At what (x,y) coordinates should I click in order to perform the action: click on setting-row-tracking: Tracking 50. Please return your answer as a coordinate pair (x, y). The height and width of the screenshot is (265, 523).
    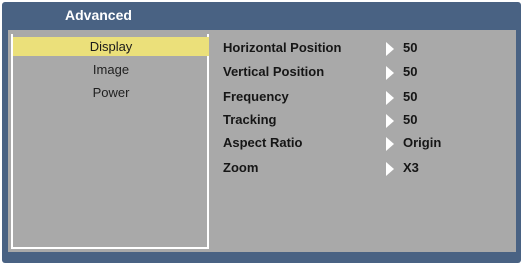
    Looking at the image, I should click on (364, 120).